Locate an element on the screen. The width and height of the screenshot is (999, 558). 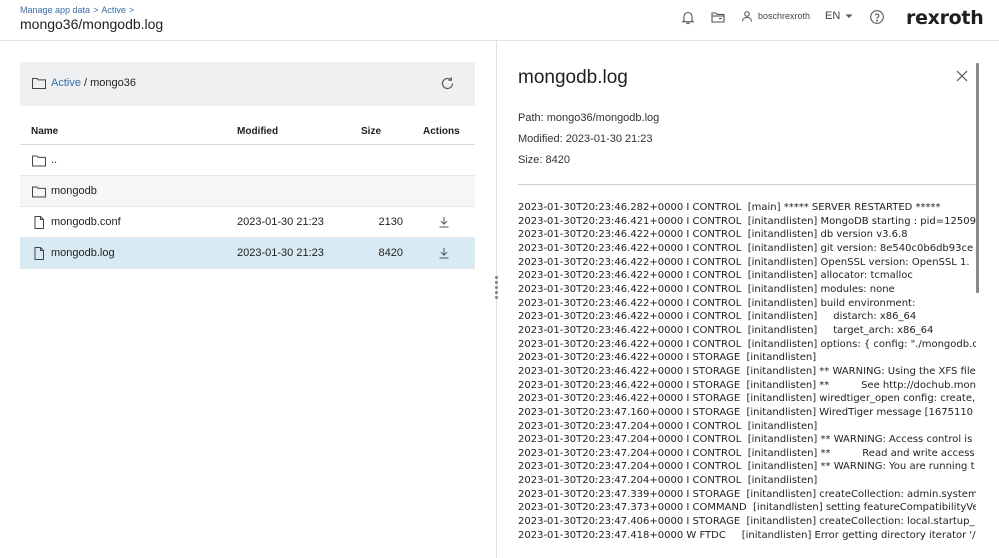
divider is located at coordinates (748, 184).